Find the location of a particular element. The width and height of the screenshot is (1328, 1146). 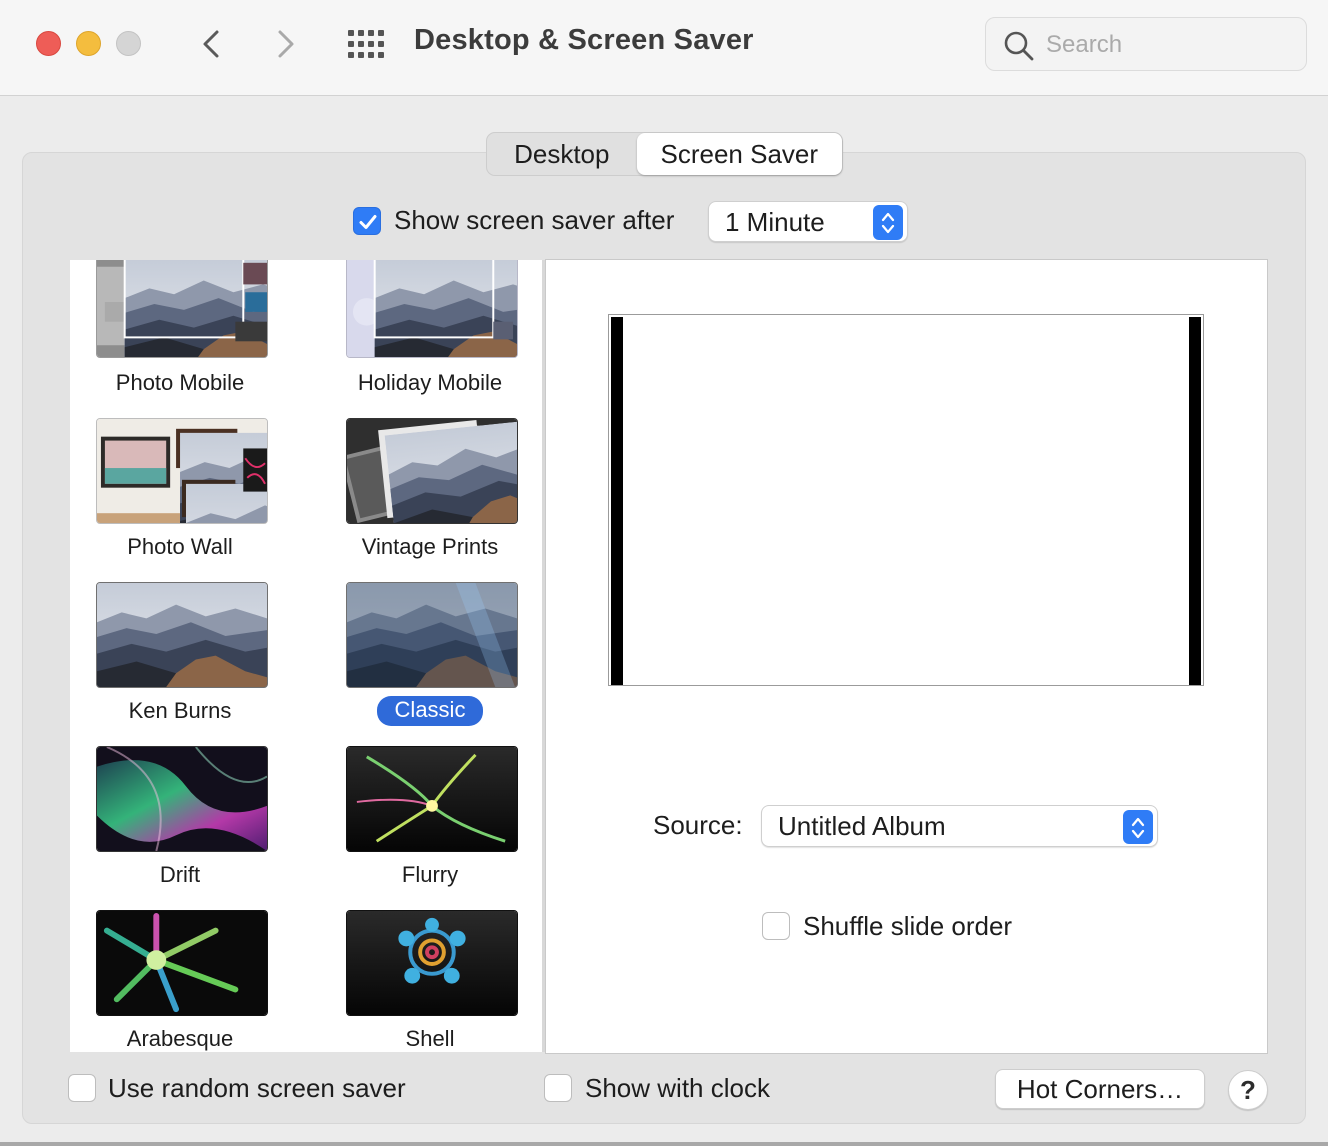

source-popup: Untitled Album is located at coordinates (959, 826).